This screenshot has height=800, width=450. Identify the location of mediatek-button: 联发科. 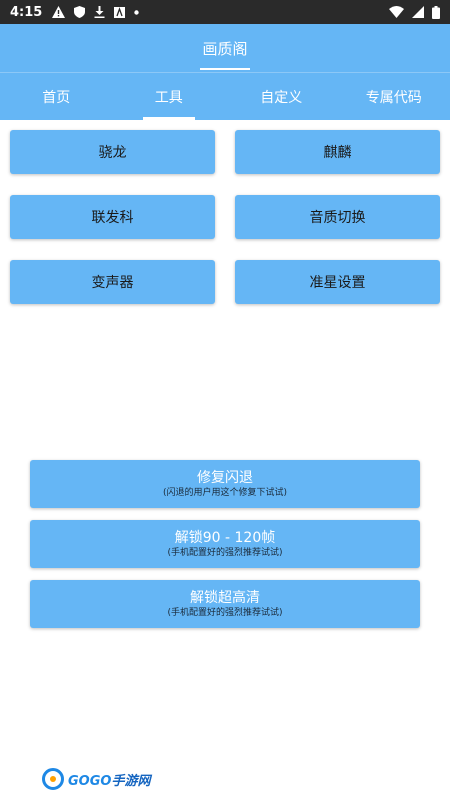
(112, 217).